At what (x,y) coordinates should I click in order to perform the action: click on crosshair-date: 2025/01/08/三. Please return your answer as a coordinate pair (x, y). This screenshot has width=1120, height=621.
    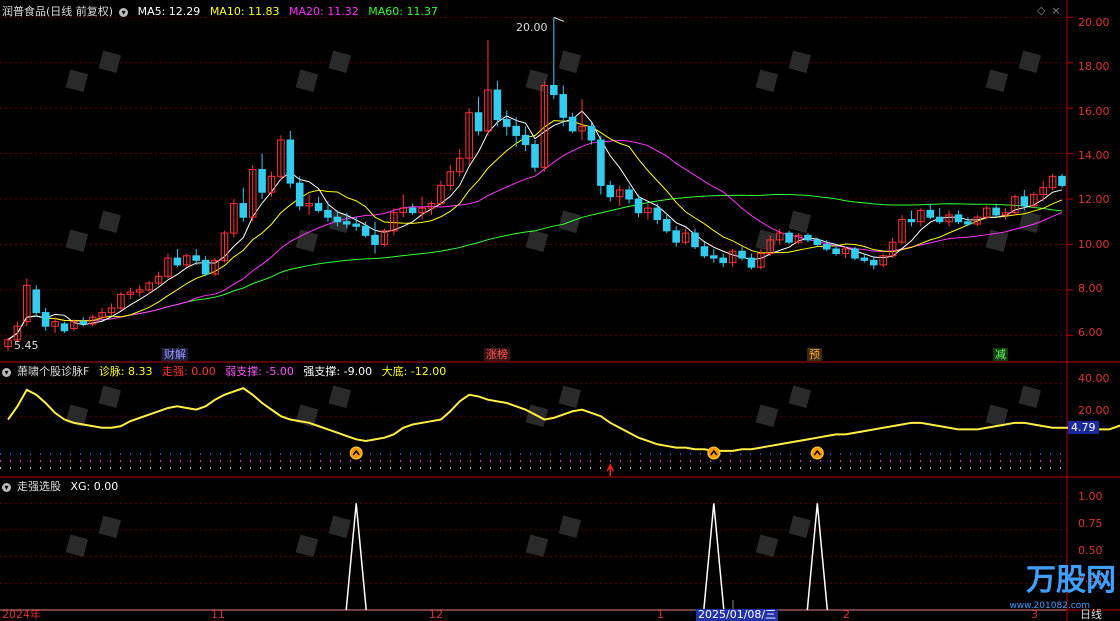
    Looking at the image, I should click on (737, 614).